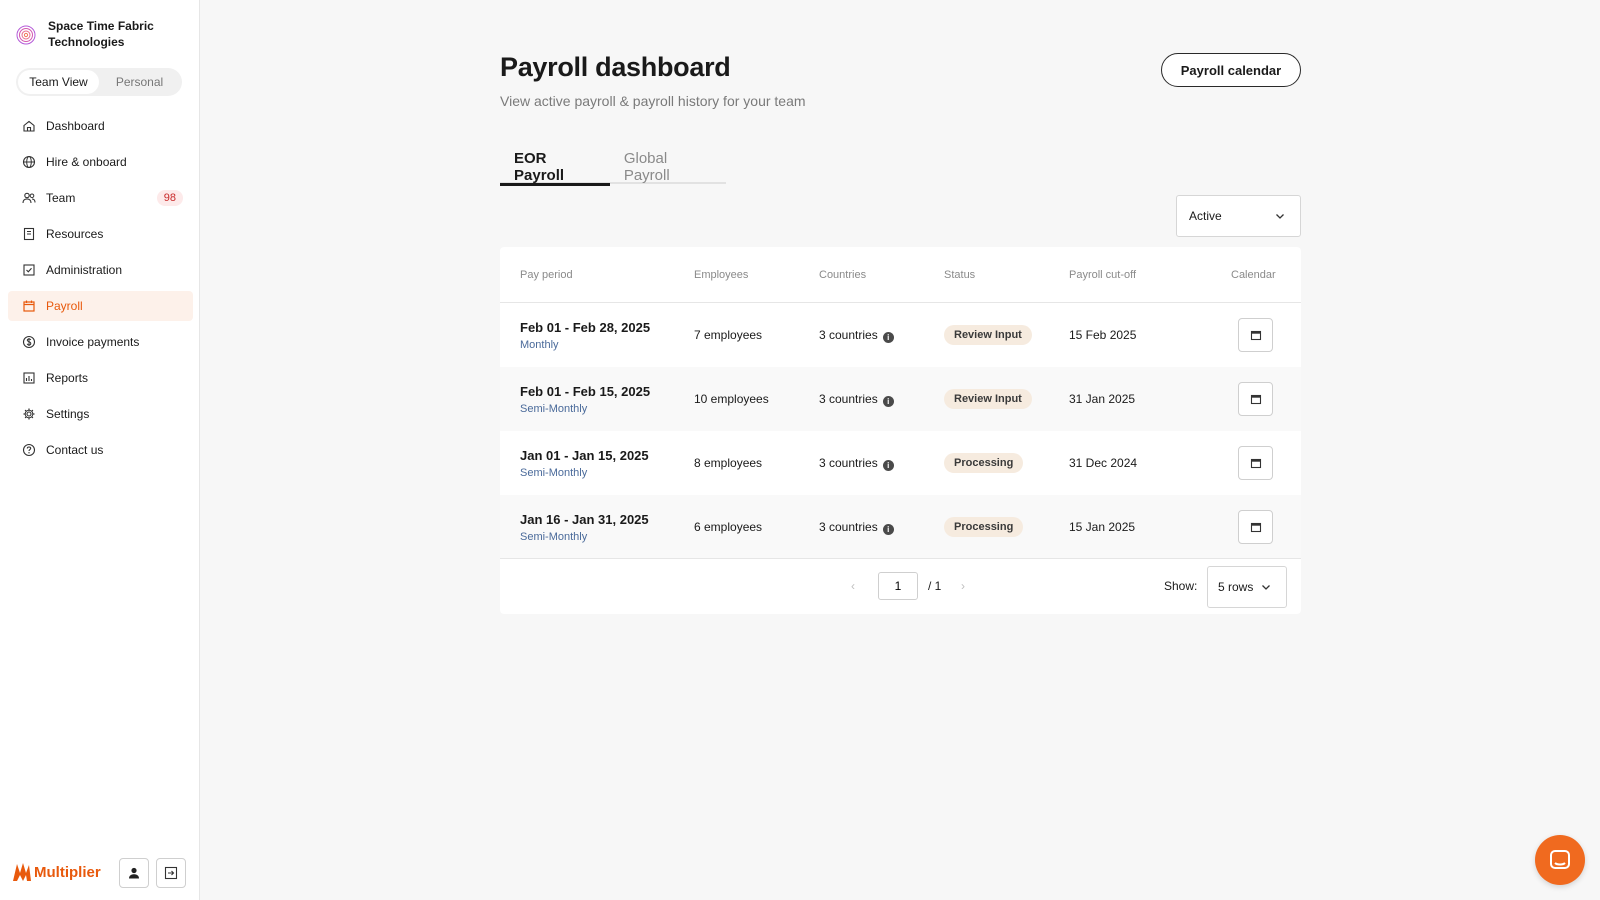  What do you see at coordinates (93, 342) in the screenshot?
I see `sidebar-item-label: Invoice payments` at bounding box center [93, 342].